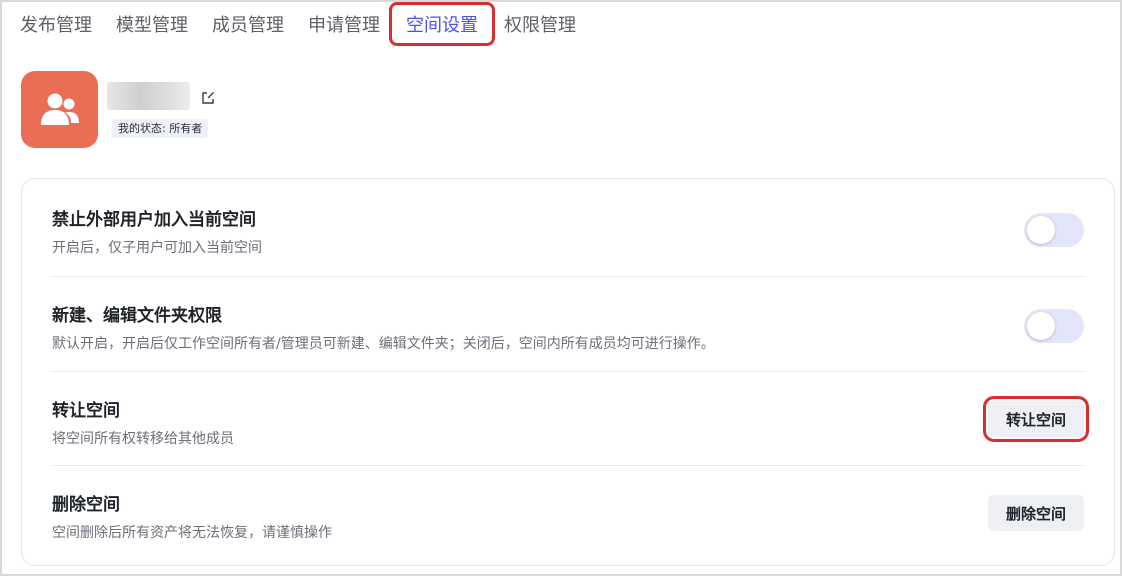 Image resolution: width=1122 pixels, height=576 pixels. I want to click on tab-permission-management: 权限管理, so click(540, 24).